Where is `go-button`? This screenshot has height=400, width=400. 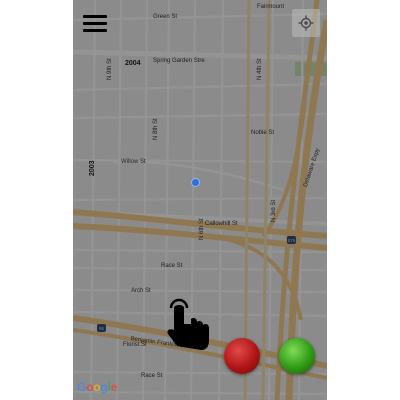 go-button is located at coordinates (297, 356).